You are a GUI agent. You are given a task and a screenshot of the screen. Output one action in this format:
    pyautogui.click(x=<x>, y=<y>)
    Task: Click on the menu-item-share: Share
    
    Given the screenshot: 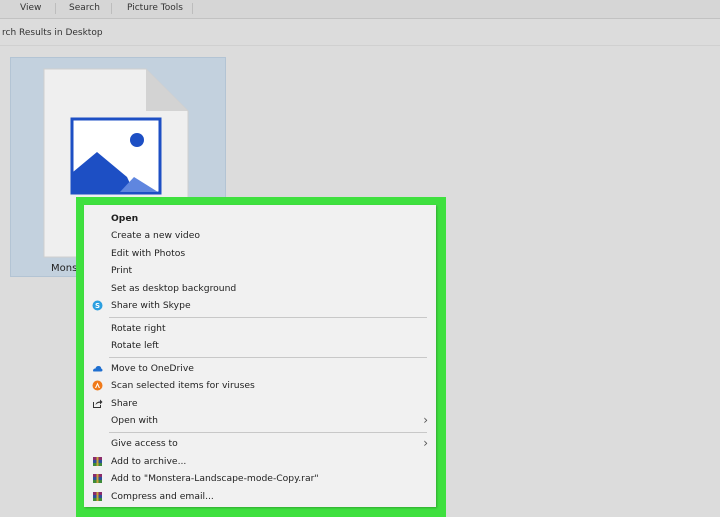 What is the action you would take?
    pyautogui.click(x=260, y=403)
    